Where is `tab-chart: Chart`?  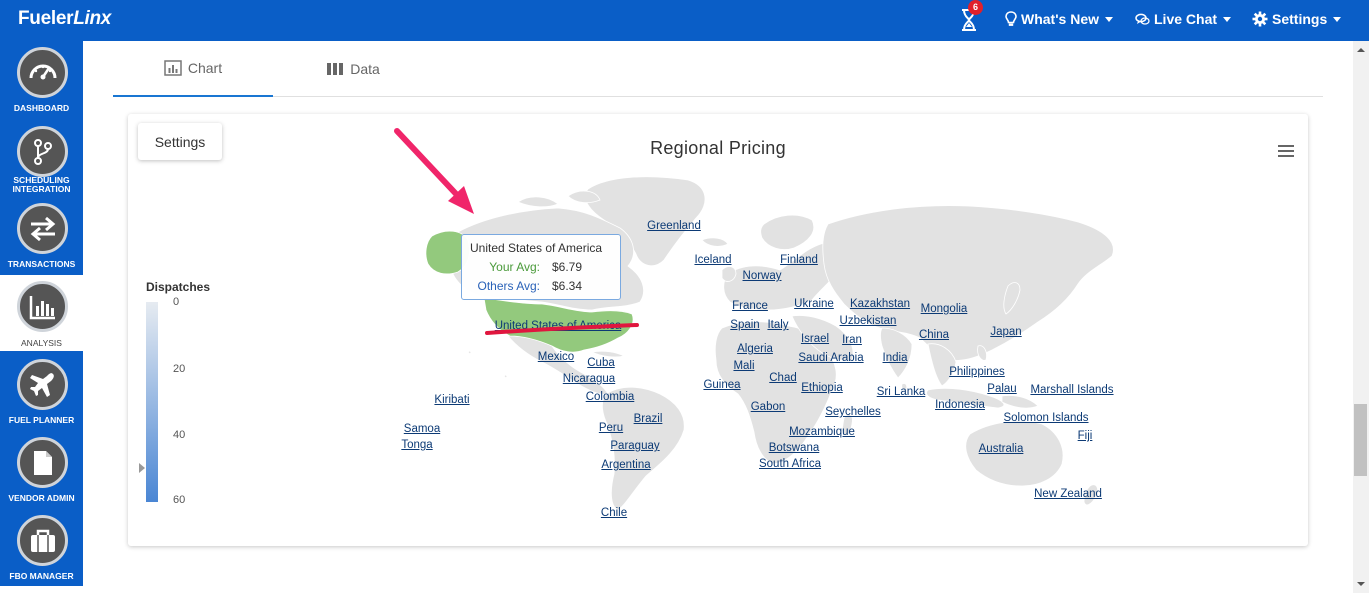 tab-chart: Chart is located at coordinates (193, 69).